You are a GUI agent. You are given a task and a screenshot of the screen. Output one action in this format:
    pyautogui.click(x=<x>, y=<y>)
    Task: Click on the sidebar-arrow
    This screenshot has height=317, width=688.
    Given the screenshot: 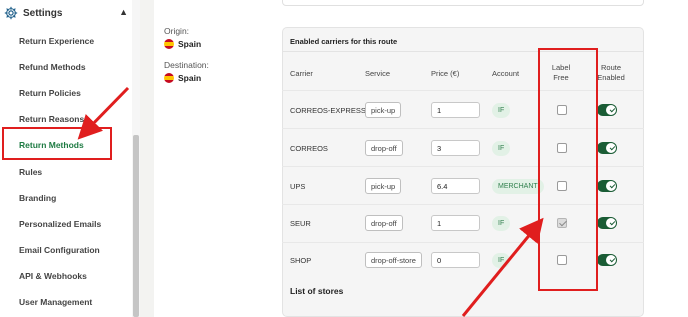 What is the action you would take?
    pyautogui.click(x=103, y=113)
    